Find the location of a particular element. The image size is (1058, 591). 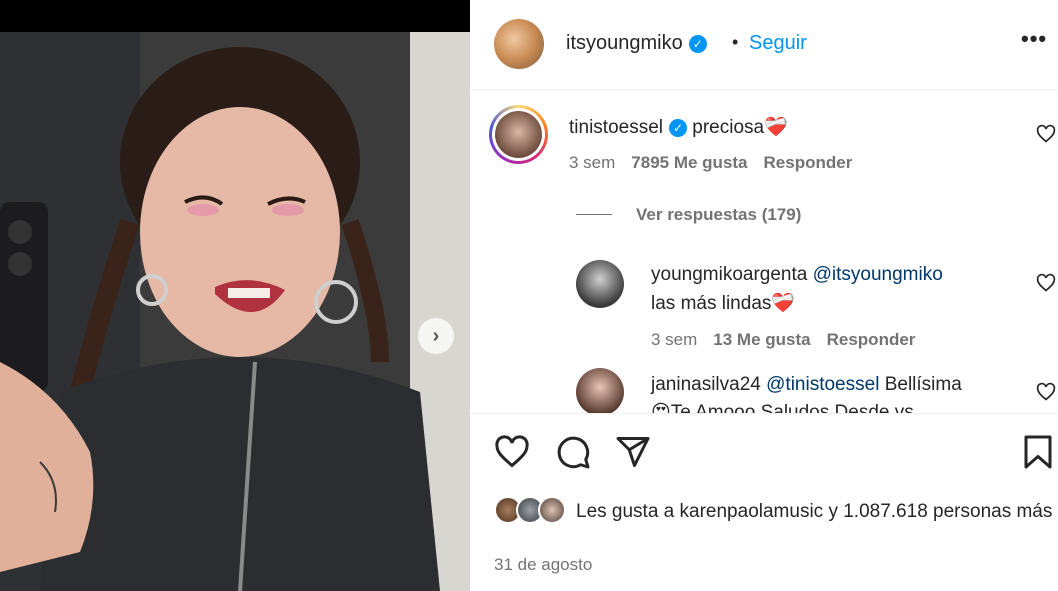

likes-count: 1.087.618 personas is located at coordinates (927, 511).